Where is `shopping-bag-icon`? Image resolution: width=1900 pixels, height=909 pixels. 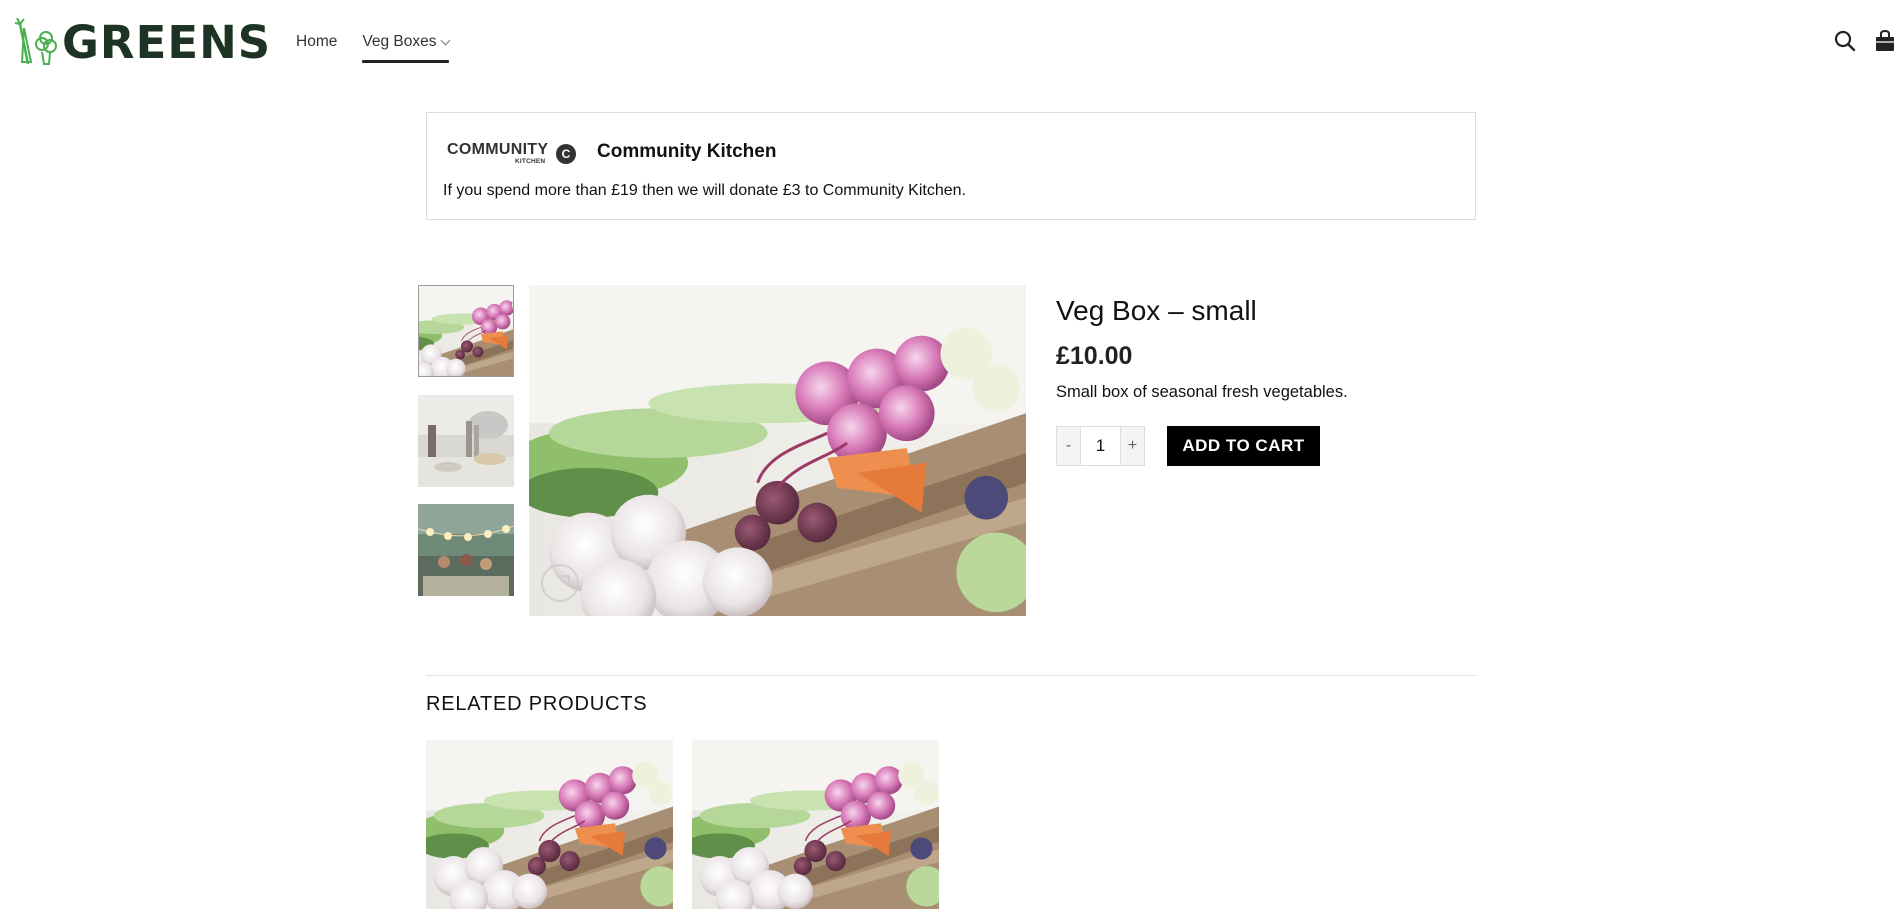
shopping-bag-icon is located at coordinates (1885, 41).